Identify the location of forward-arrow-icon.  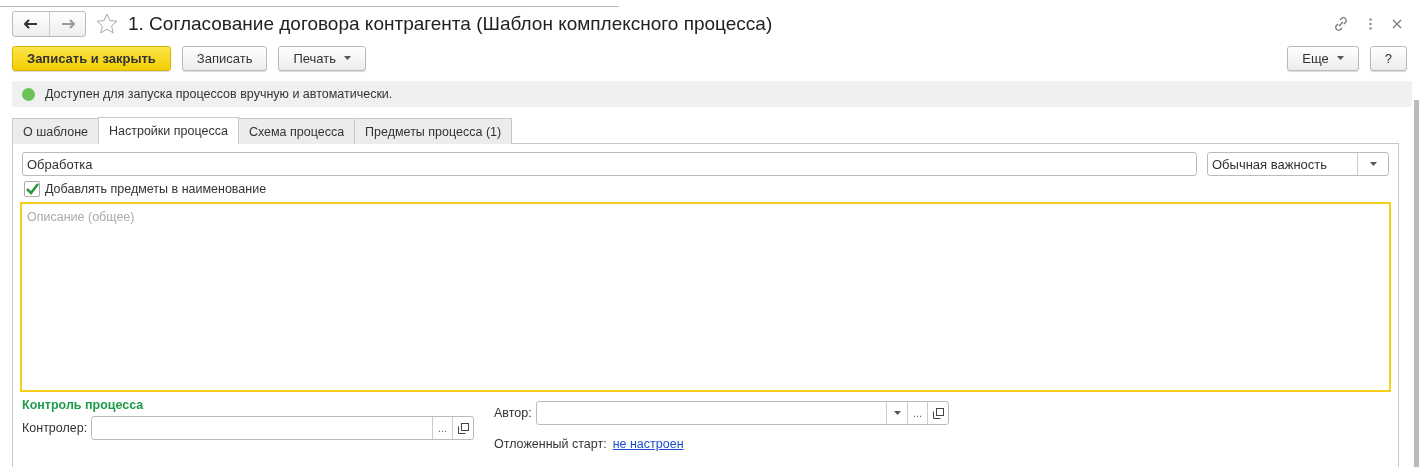
(67, 24).